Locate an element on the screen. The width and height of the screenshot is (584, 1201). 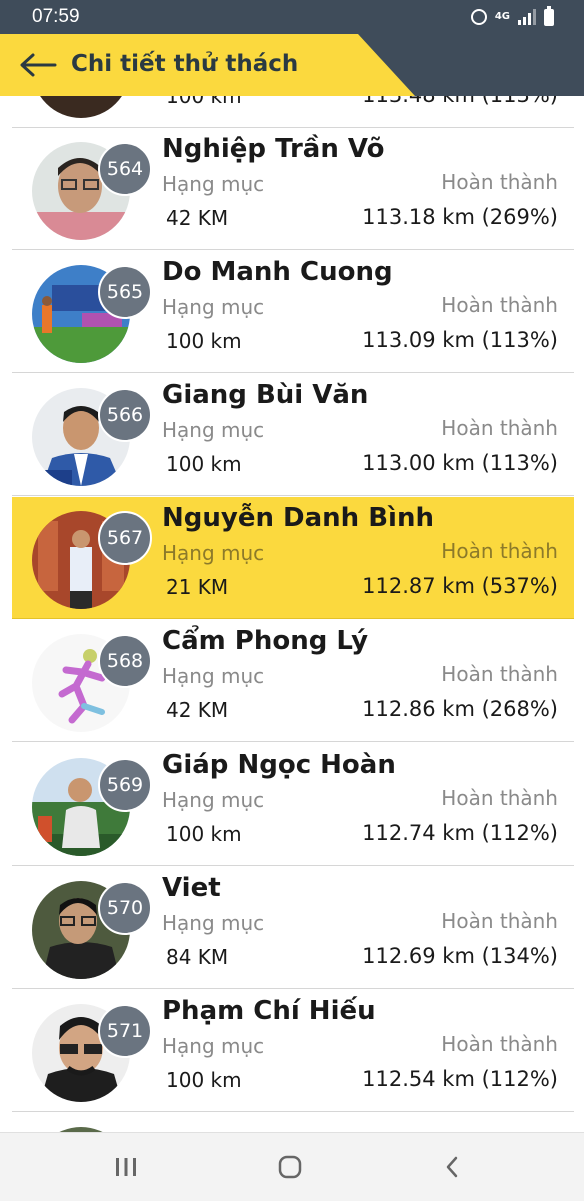
back-button is located at coordinates (38, 65).